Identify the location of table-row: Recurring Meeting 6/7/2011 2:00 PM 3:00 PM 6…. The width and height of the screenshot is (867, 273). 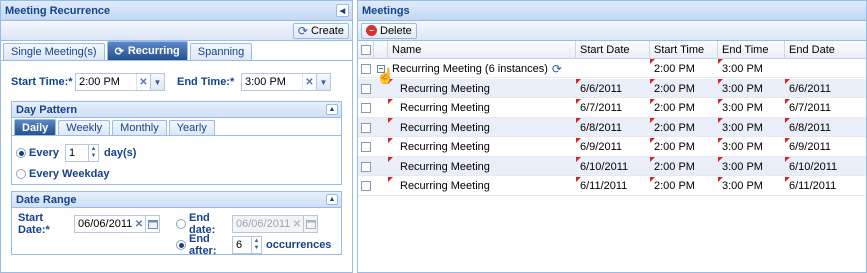
(612, 108).